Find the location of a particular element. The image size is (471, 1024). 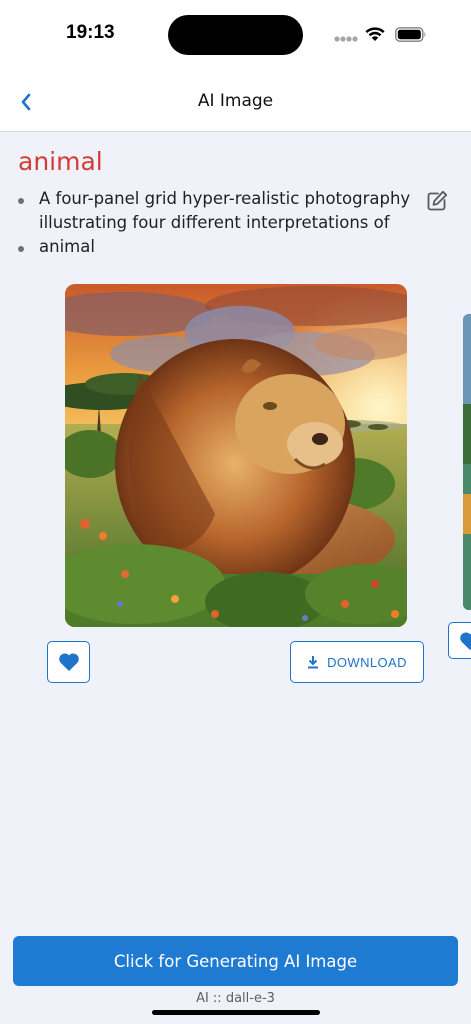

home-indicator is located at coordinates (236, 1012).